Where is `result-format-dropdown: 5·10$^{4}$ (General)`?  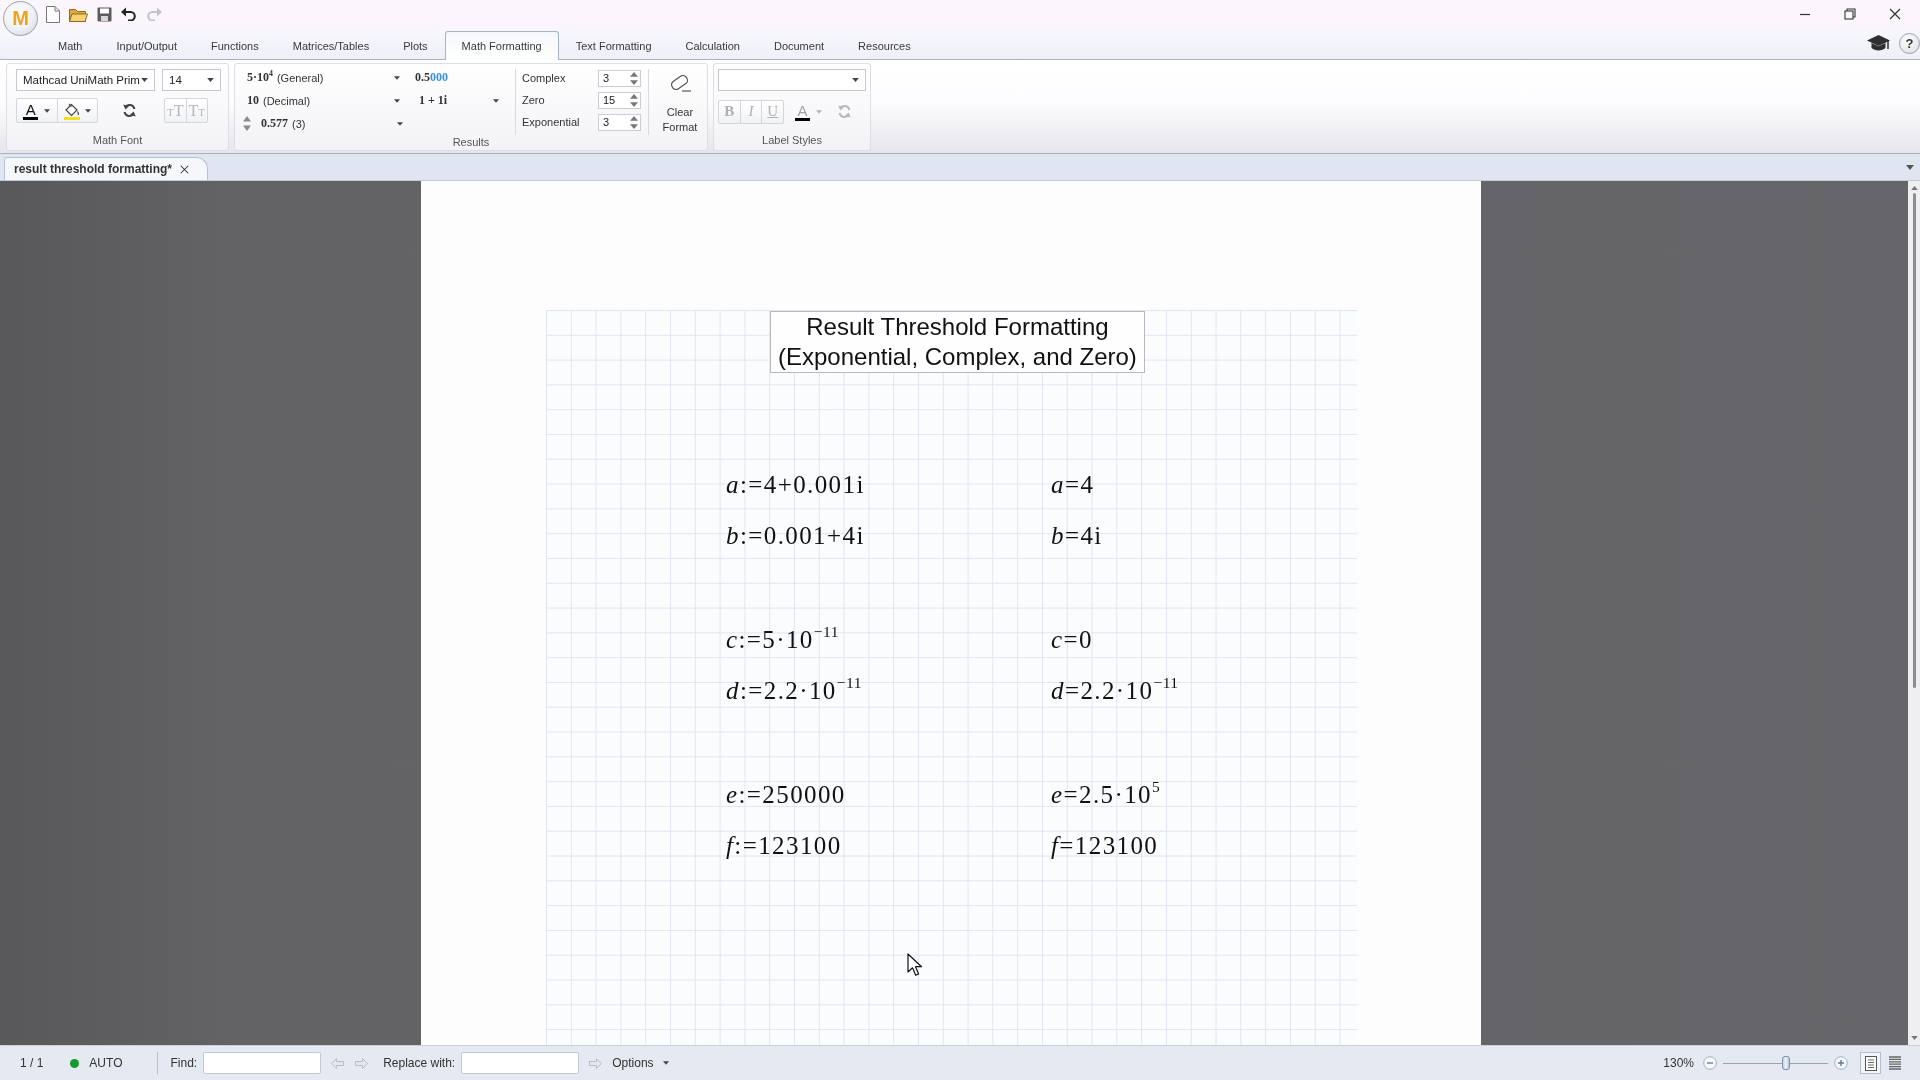
result-format-dropdown: 5·10$^{4}$ (General) is located at coordinates (323, 77).